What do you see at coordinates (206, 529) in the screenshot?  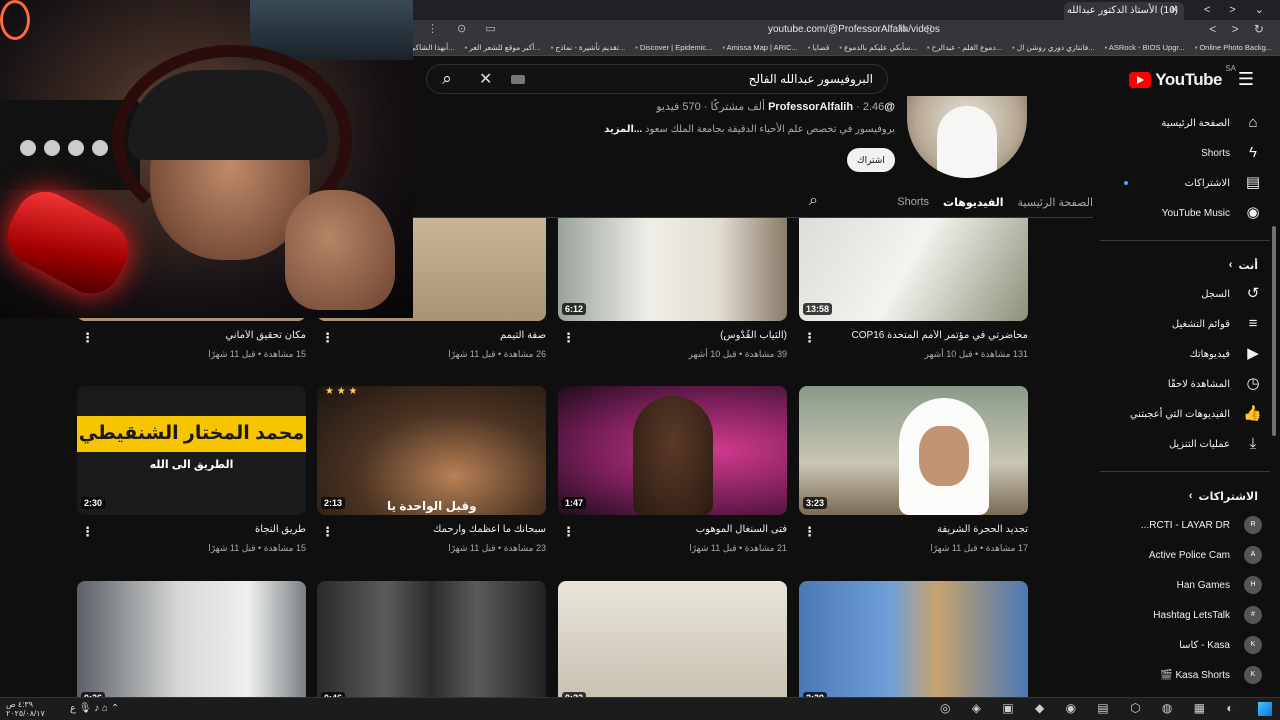 I see `video-title: طريق النجاة` at bounding box center [206, 529].